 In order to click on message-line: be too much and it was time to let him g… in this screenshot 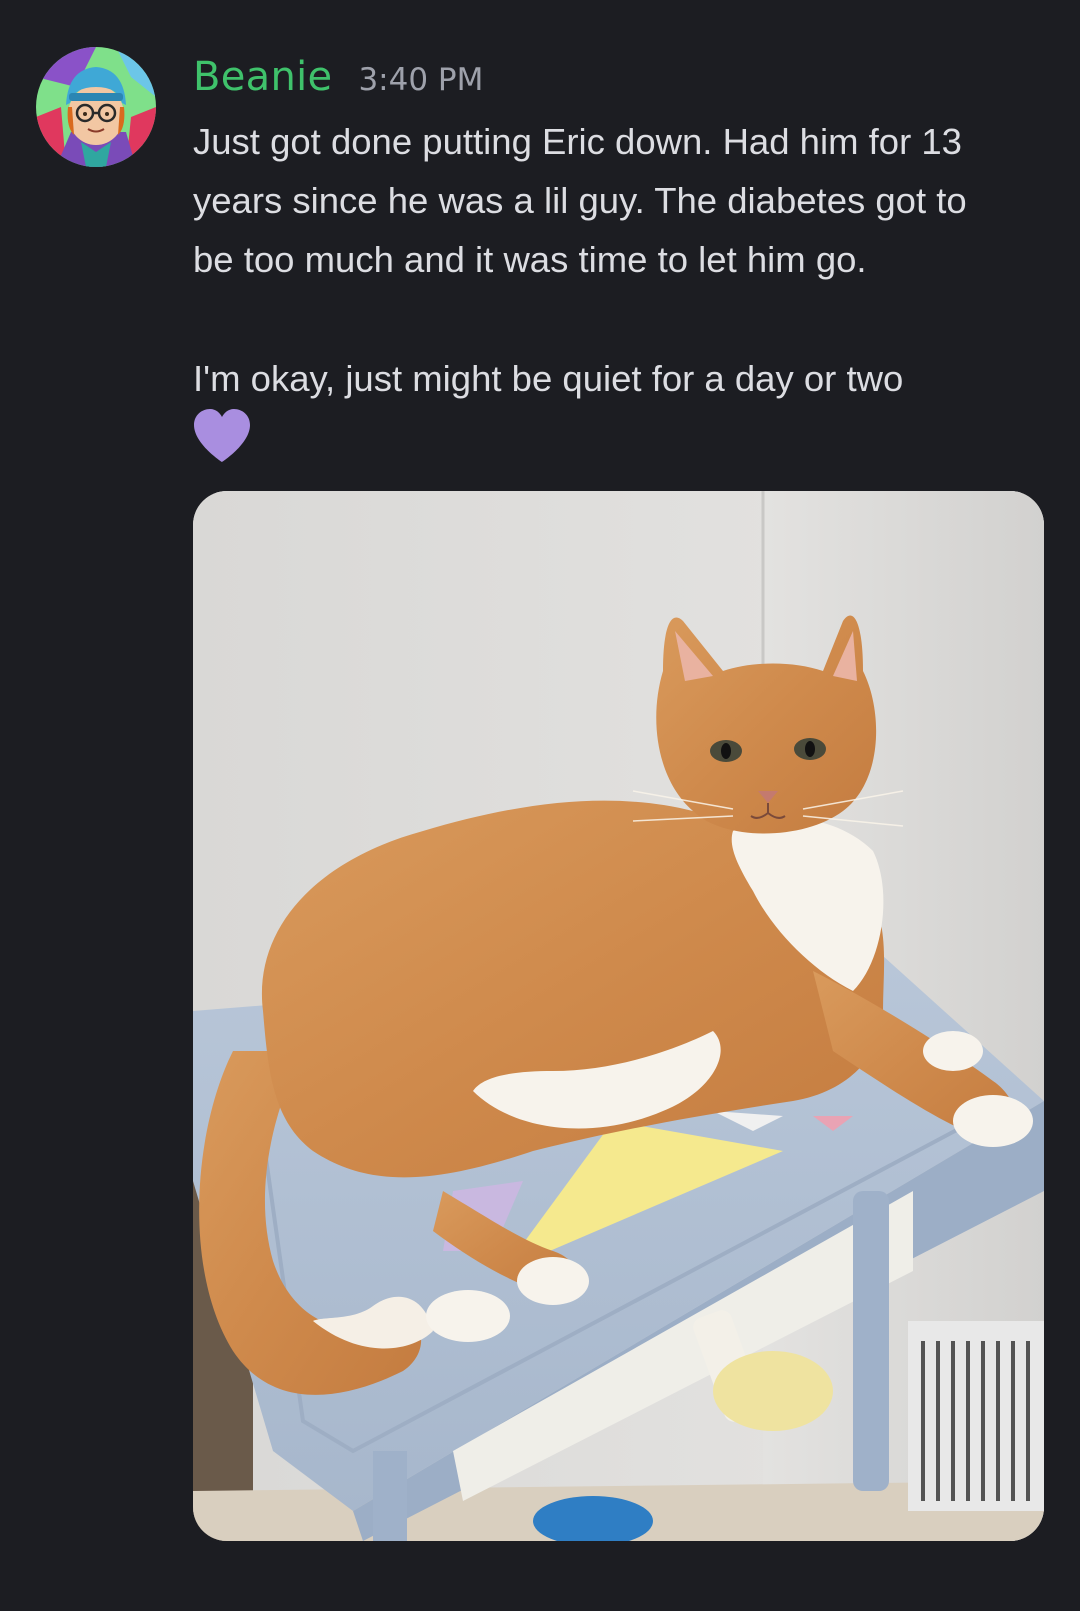, I will do `click(530, 259)`.